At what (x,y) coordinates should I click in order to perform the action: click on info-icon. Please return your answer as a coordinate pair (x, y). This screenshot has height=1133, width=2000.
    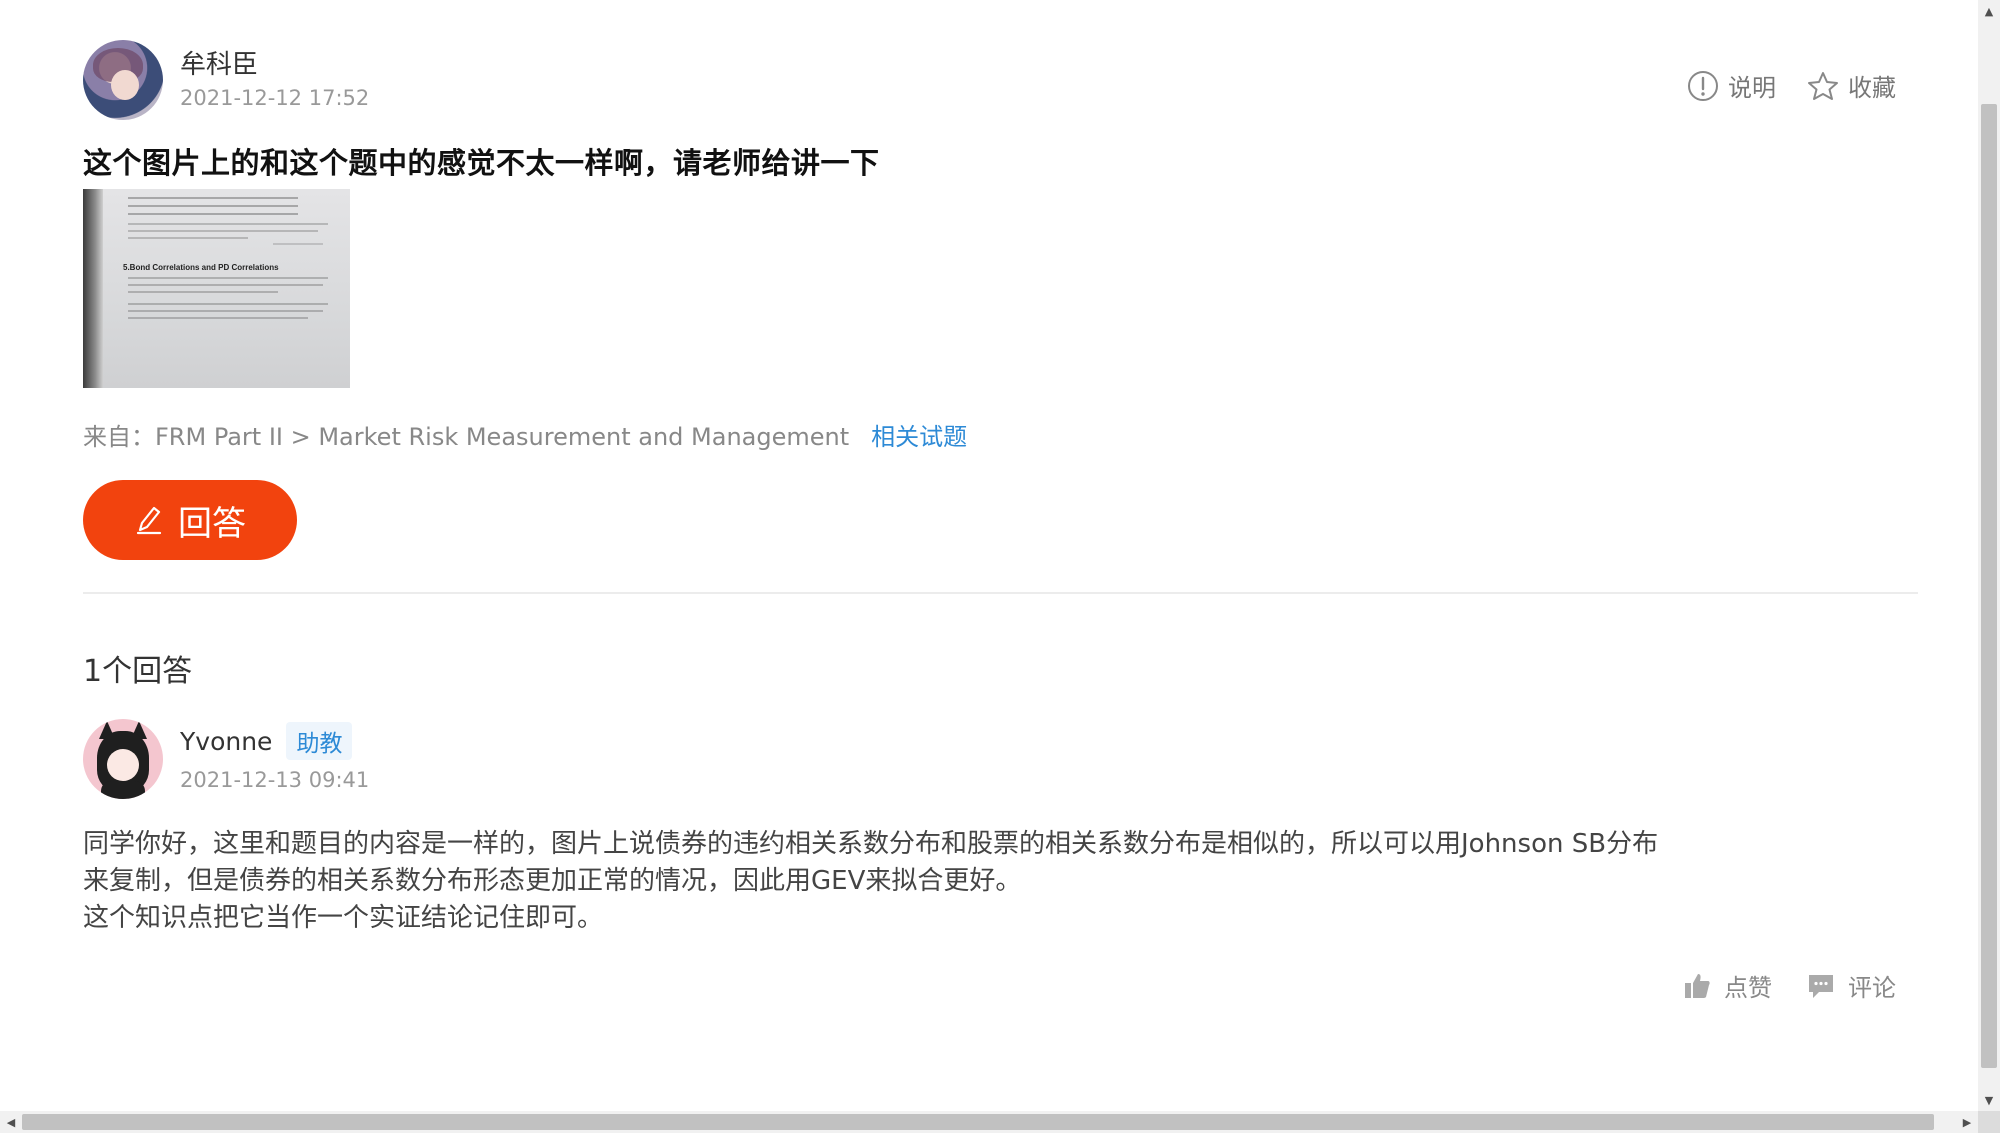
    Looking at the image, I should click on (1703, 85).